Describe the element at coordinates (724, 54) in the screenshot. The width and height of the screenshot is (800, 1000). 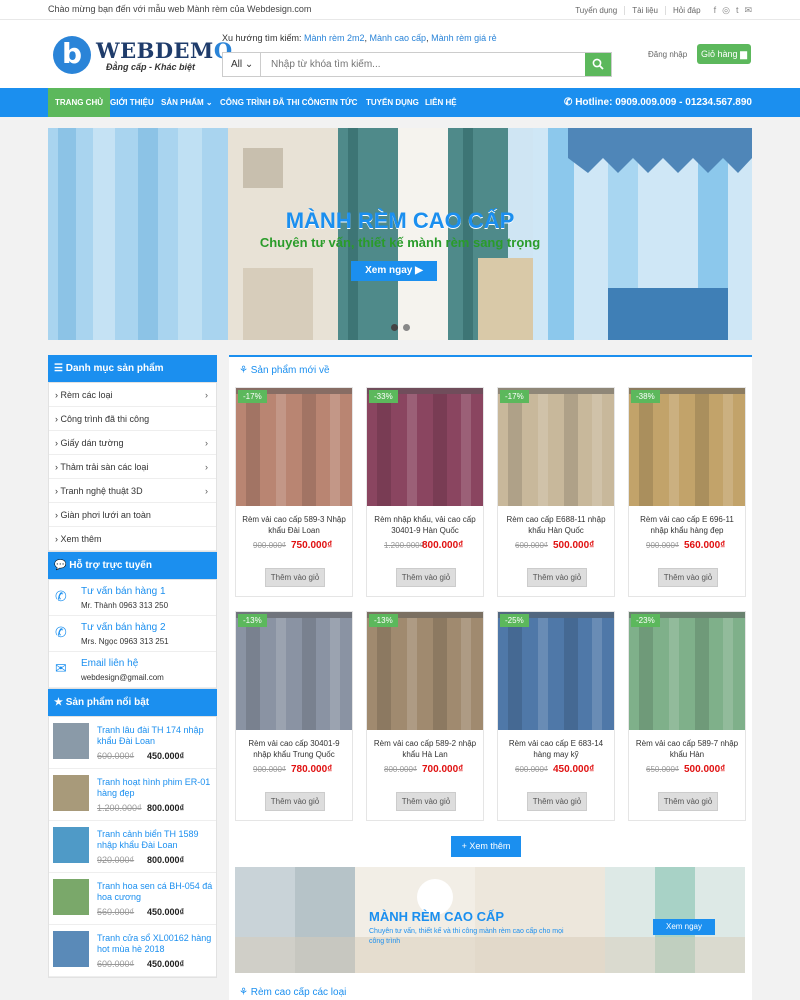
I see `cart-button: Giỏ hàng ▆` at that location.